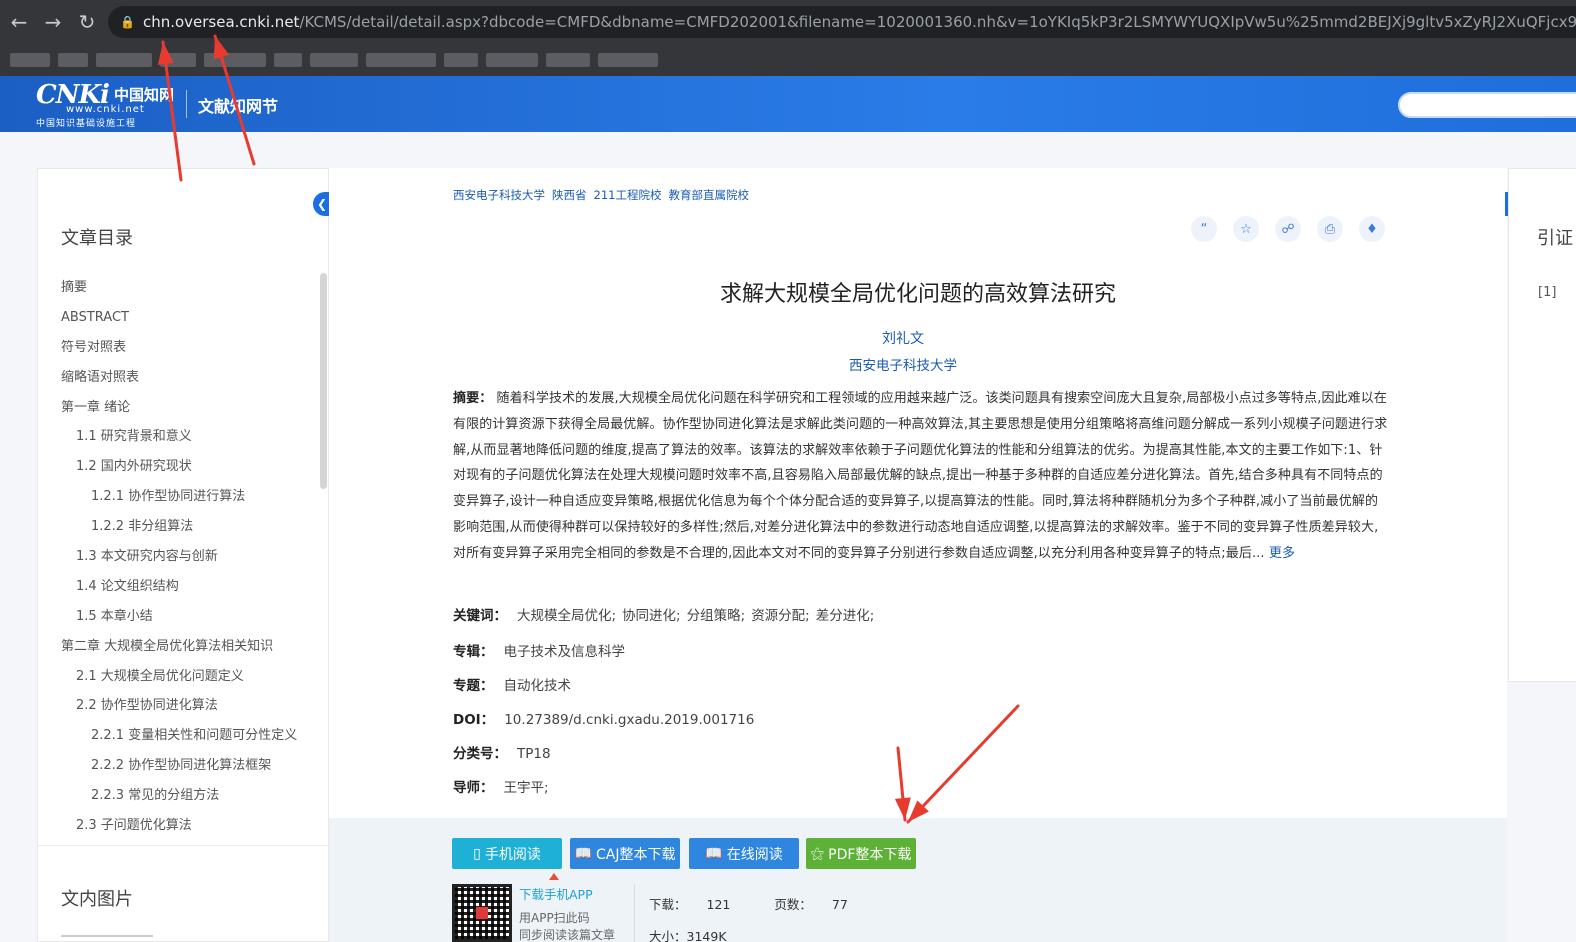  What do you see at coordinates (534, 754) in the screenshot?
I see `meta-value: TP18` at bounding box center [534, 754].